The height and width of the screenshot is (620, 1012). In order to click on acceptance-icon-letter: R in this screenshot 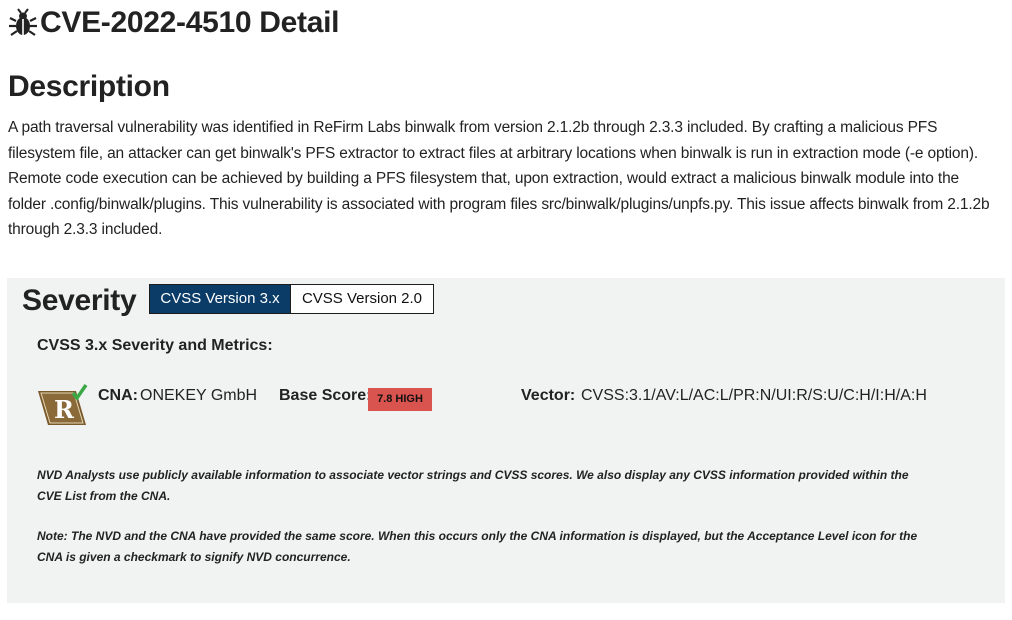, I will do `click(64, 409)`.